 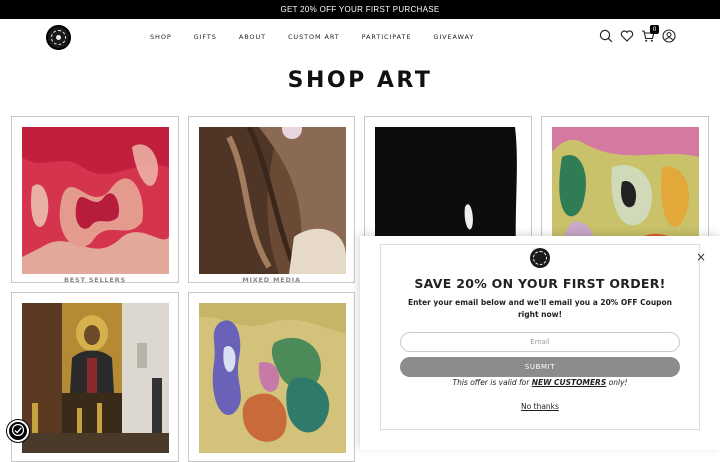 I want to click on accessibility-button, so click(x=18, y=431).